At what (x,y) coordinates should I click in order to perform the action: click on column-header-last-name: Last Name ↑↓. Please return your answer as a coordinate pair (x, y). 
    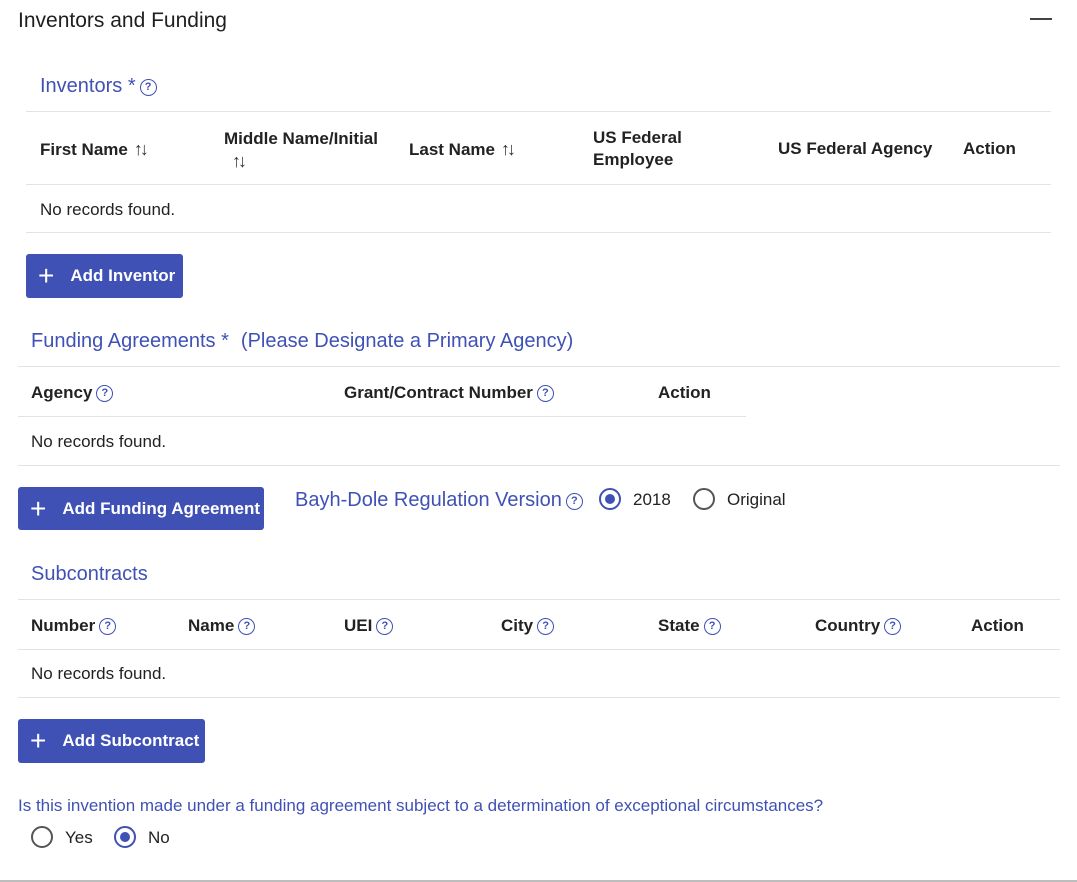
    Looking at the image, I should click on (462, 149).